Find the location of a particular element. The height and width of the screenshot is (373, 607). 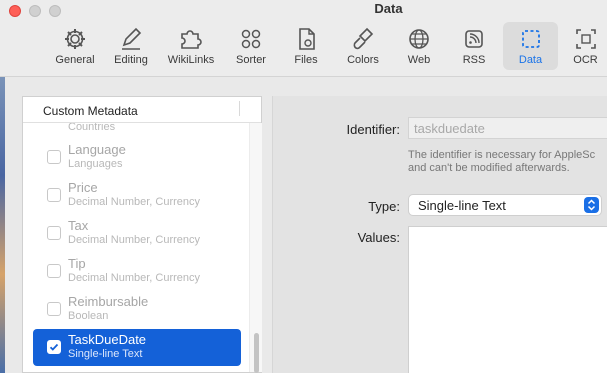

list-item-price: Price Decimal Number, Currency is located at coordinates (137, 195).